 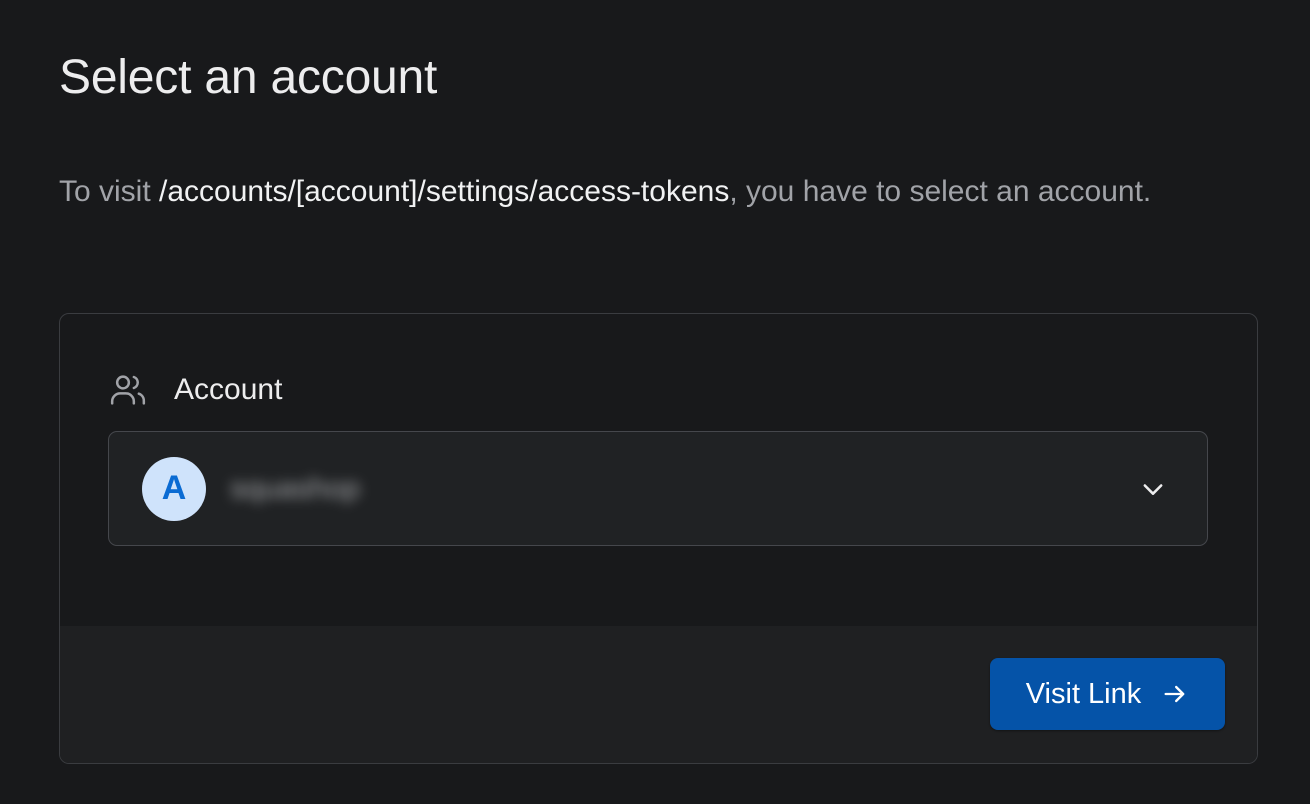 What do you see at coordinates (248, 77) in the screenshot?
I see `page-title: Select an account` at bounding box center [248, 77].